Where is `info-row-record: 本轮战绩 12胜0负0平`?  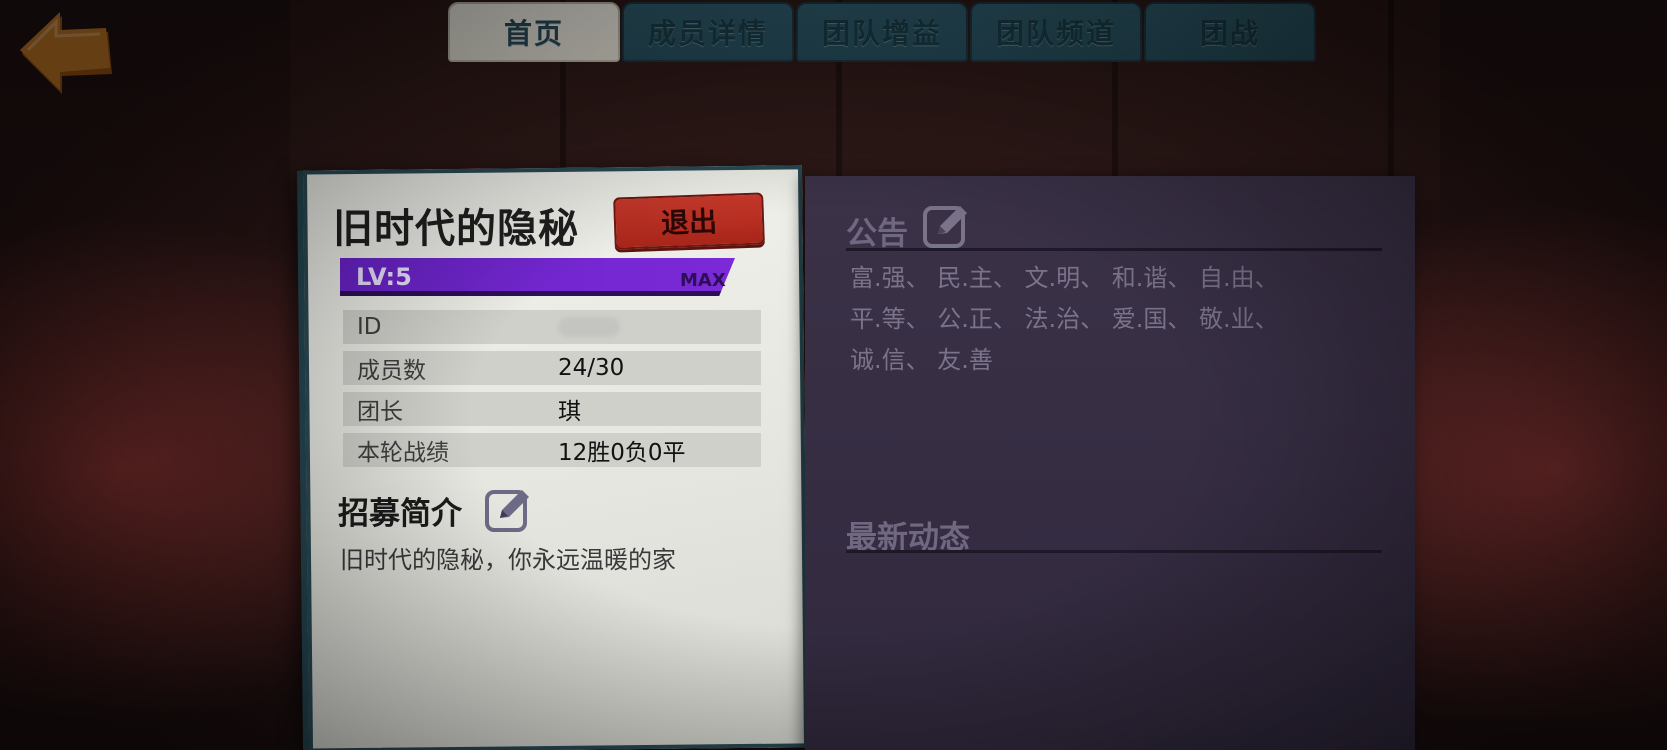
info-row-record: 本轮战绩 12胜0负0平 is located at coordinates (552, 450).